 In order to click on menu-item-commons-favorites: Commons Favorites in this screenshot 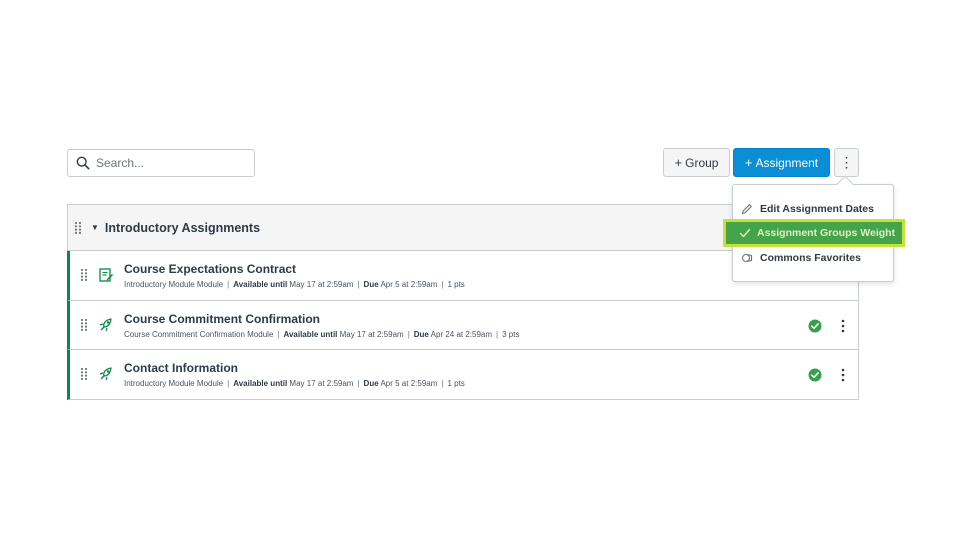, I will do `click(813, 258)`.